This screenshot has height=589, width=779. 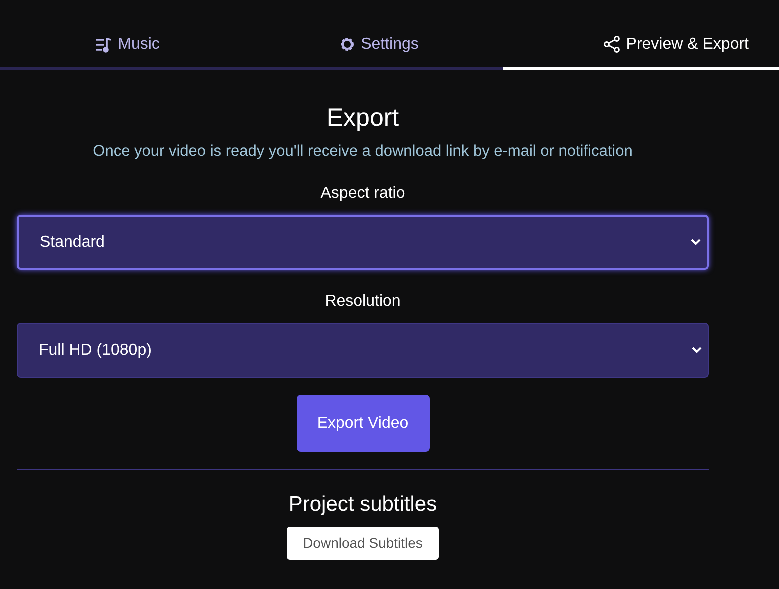 I want to click on tab: Preview & Export, so click(x=641, y=46).